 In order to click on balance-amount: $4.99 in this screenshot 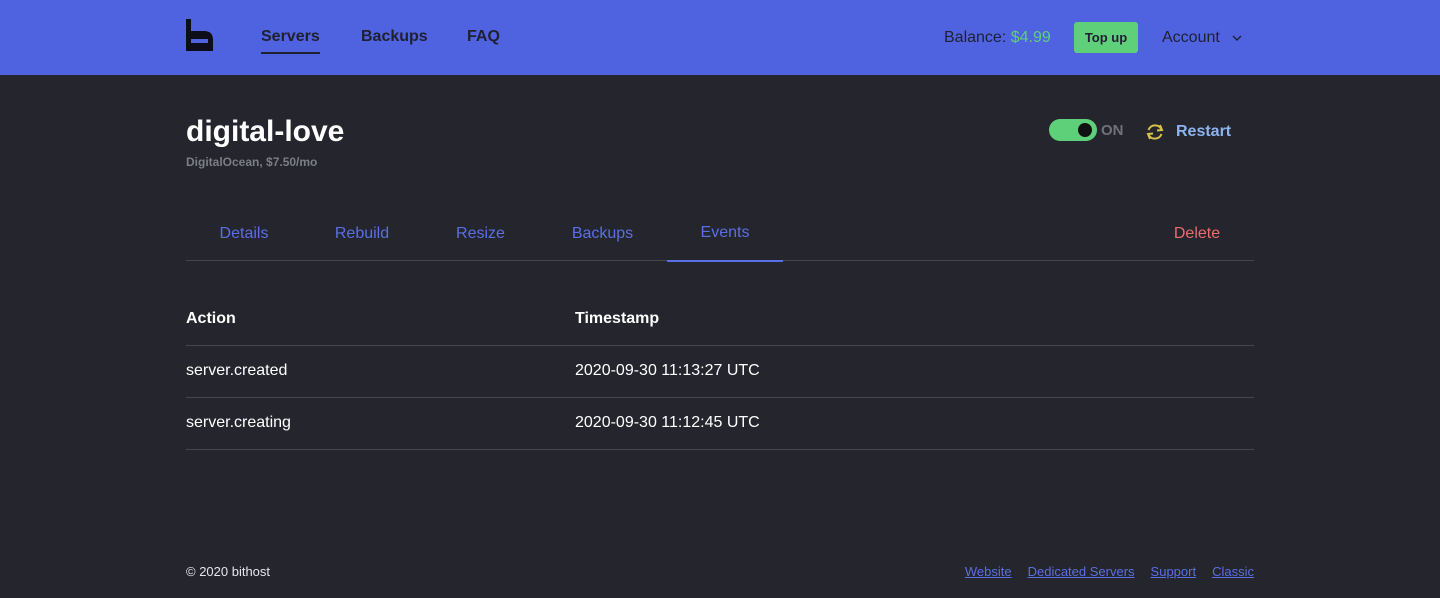, I will do `click(1030, 37)`.